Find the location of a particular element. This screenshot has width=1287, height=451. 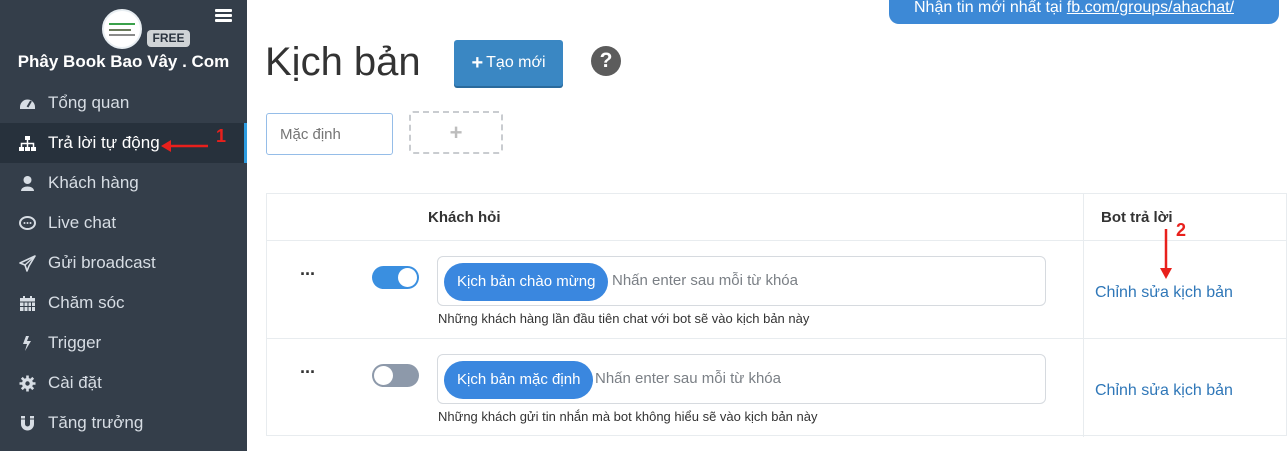

sidebar-item-trigger: Trigger is located at coordinates (123, 343).